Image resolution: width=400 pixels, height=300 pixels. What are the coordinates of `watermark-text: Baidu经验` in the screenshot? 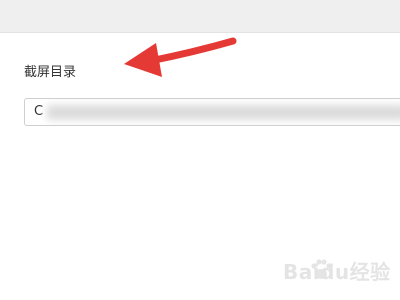 It's located at (337, 272).